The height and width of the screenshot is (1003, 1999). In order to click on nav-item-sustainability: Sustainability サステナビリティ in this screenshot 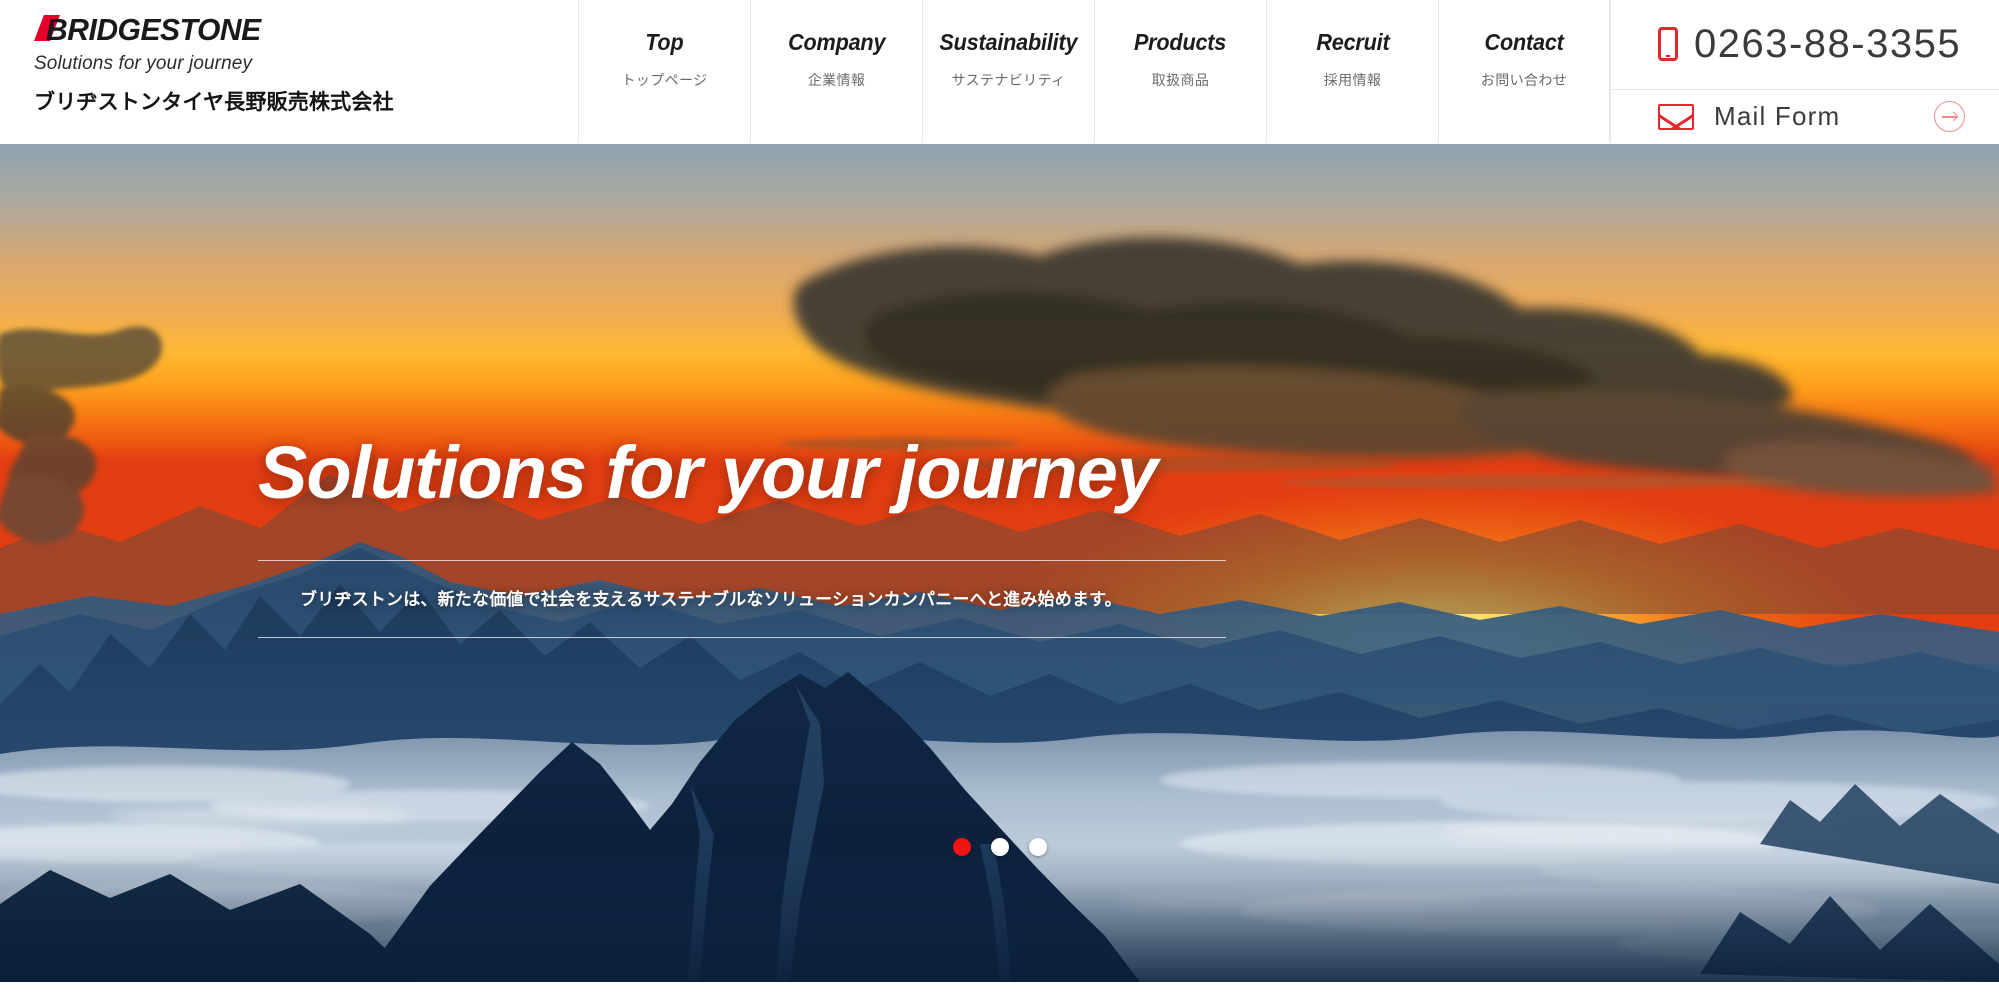, I will do `click(1008, 71)`.